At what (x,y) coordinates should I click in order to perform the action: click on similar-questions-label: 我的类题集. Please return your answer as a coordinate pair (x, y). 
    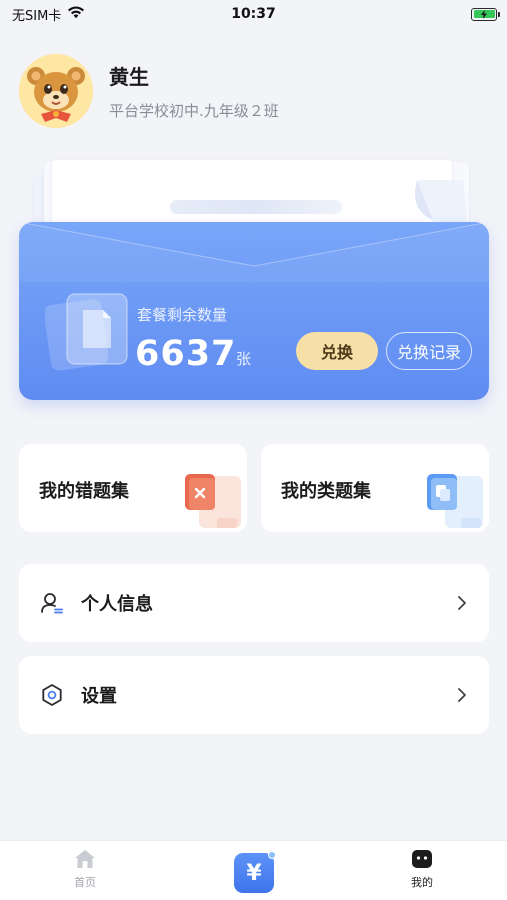
    Looking at the image, I should click on (326, 491).